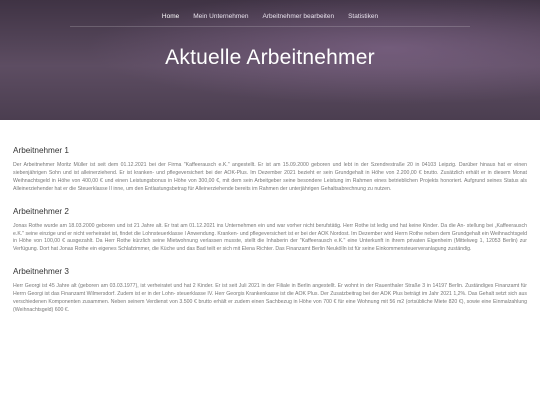 The image size is (540, 405). I want to click on employee-heading-3: Arbeitnehmer 3, so click(41, 272).